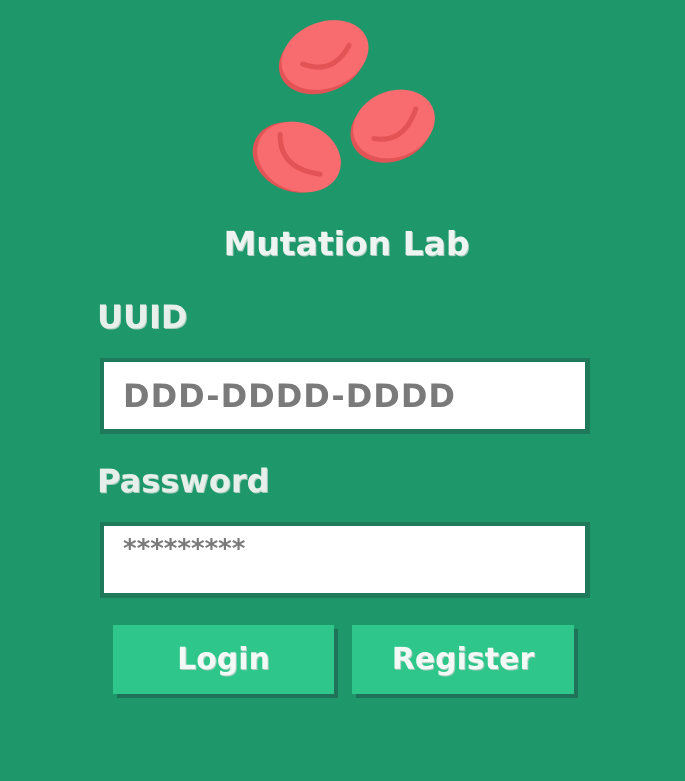 This screenshot has width=685, height=781. I want to click on password-input, so click(345, 560).